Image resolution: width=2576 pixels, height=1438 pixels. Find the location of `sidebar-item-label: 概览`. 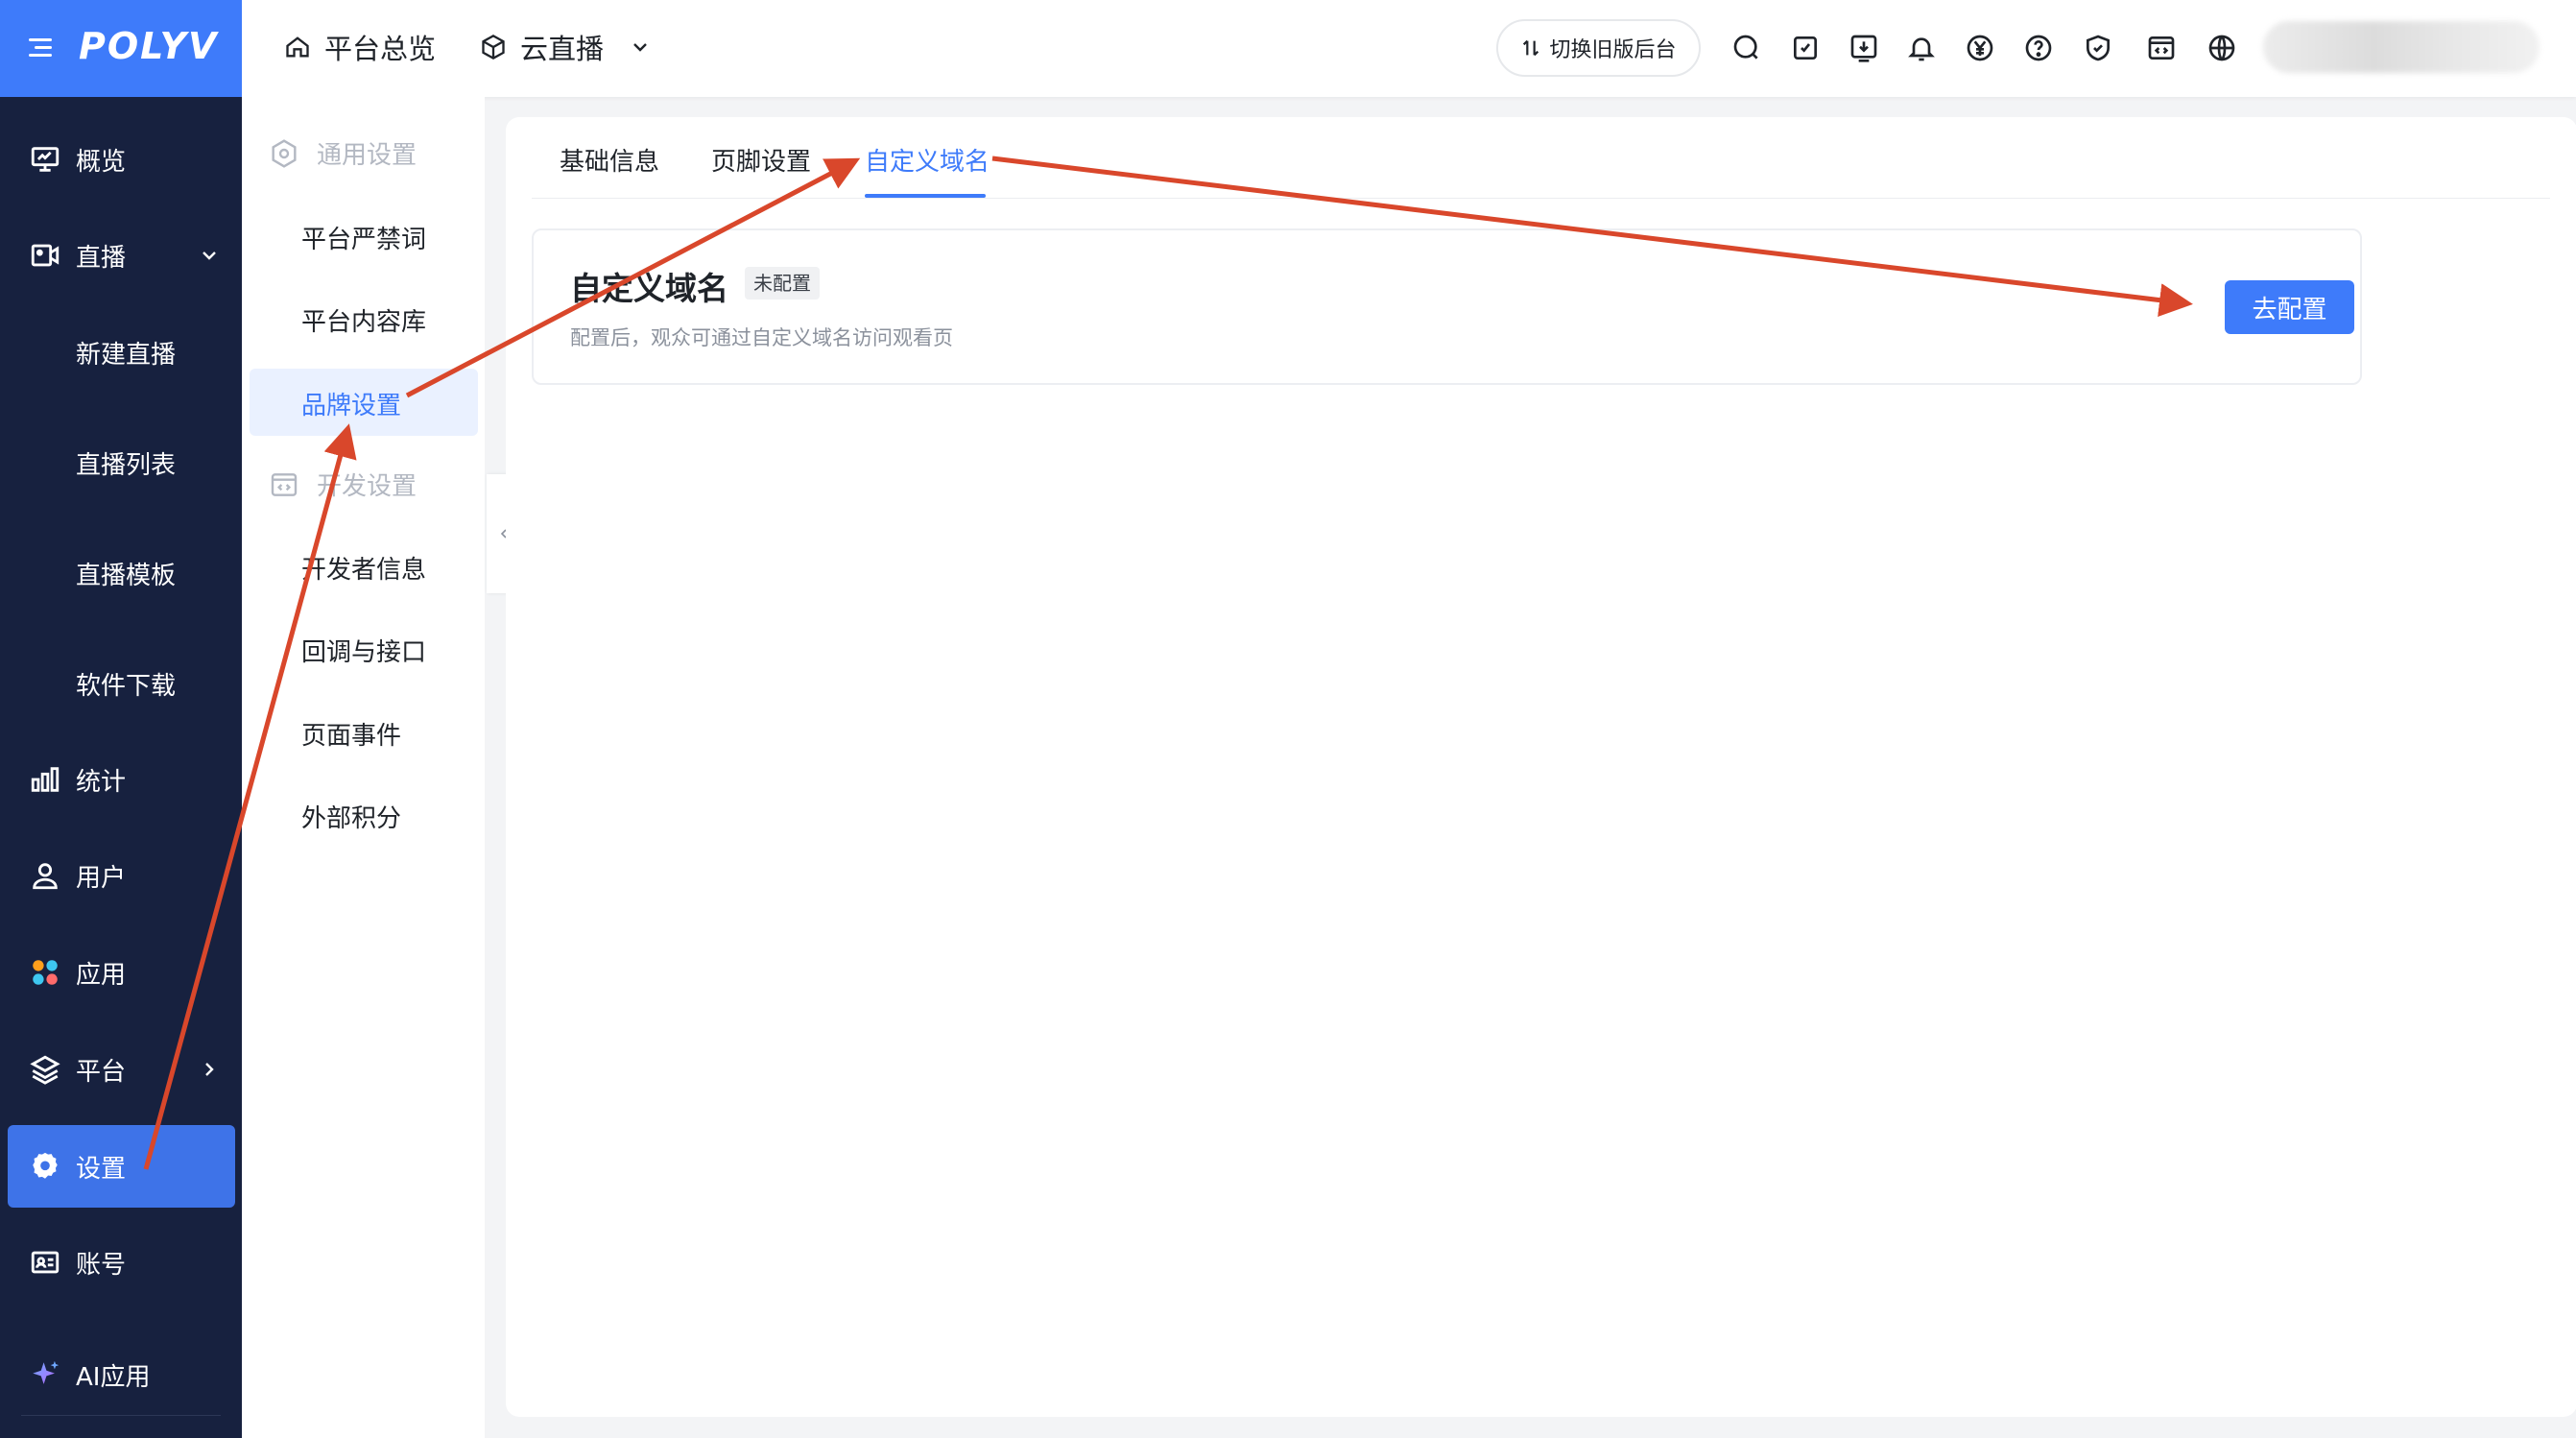

sidebar-item-label: 概览 is located at coordinates (101, 162).